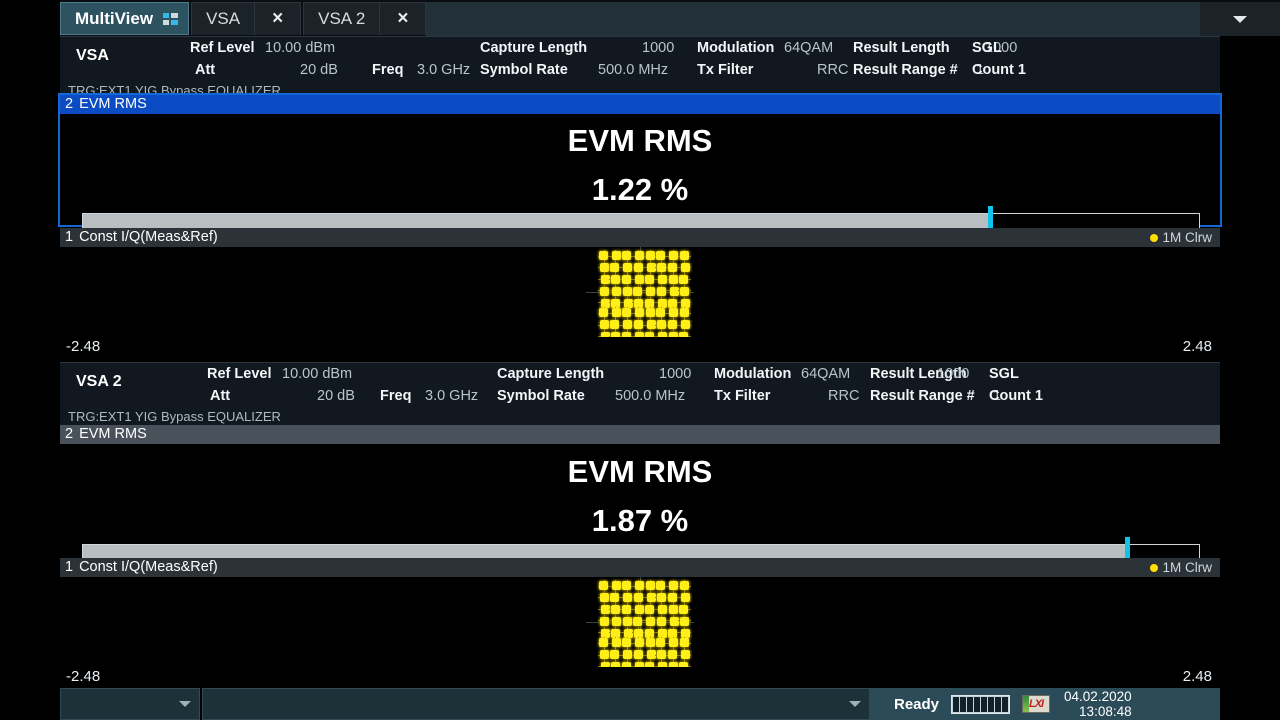  What do you see at coordinates (403, 18) in the screenshot?
I see `tab-vsa-2-close-icon: ×` at bounding box center [403, 18].